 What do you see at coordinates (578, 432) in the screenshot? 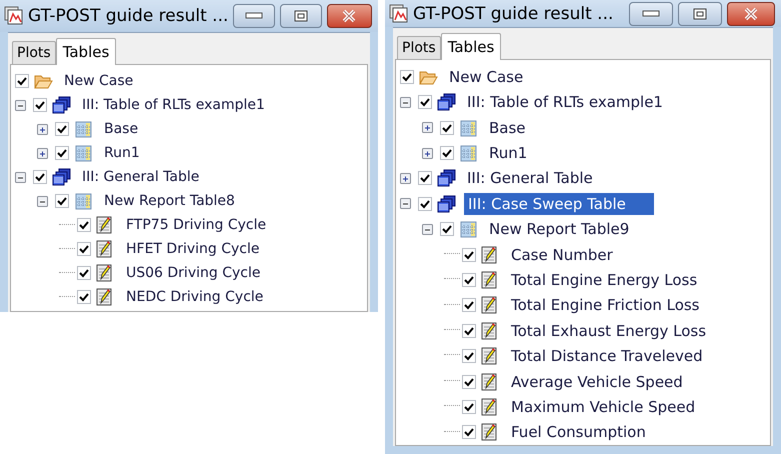
I see `tree-item-label: Fuel Consumption` at bounding box center [578, 432].